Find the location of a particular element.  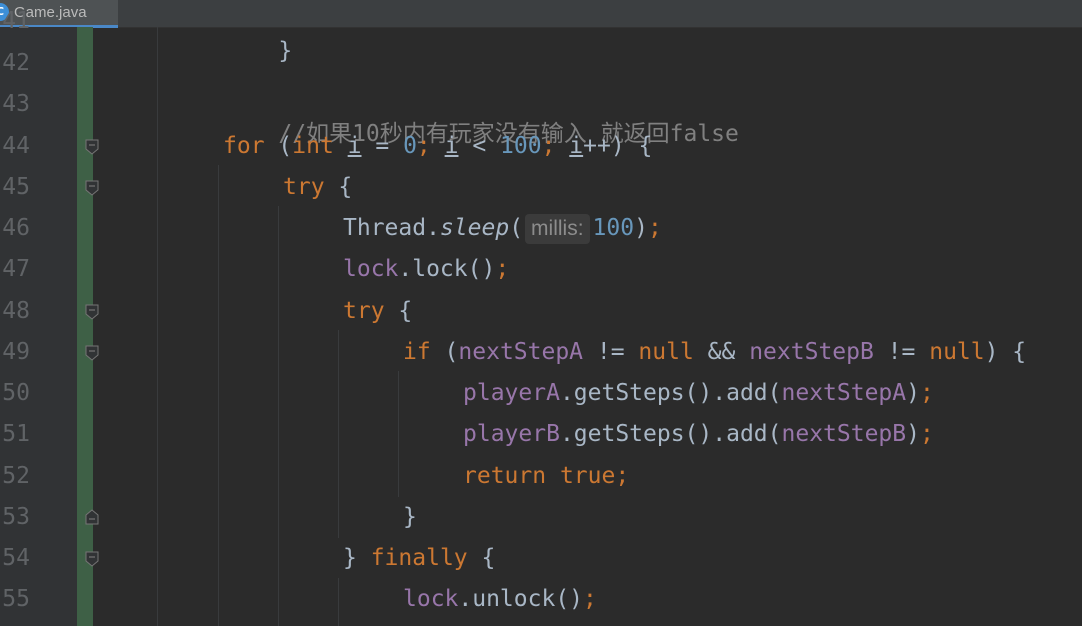

field-player-b: playerB is located at coordinates (511, 434).